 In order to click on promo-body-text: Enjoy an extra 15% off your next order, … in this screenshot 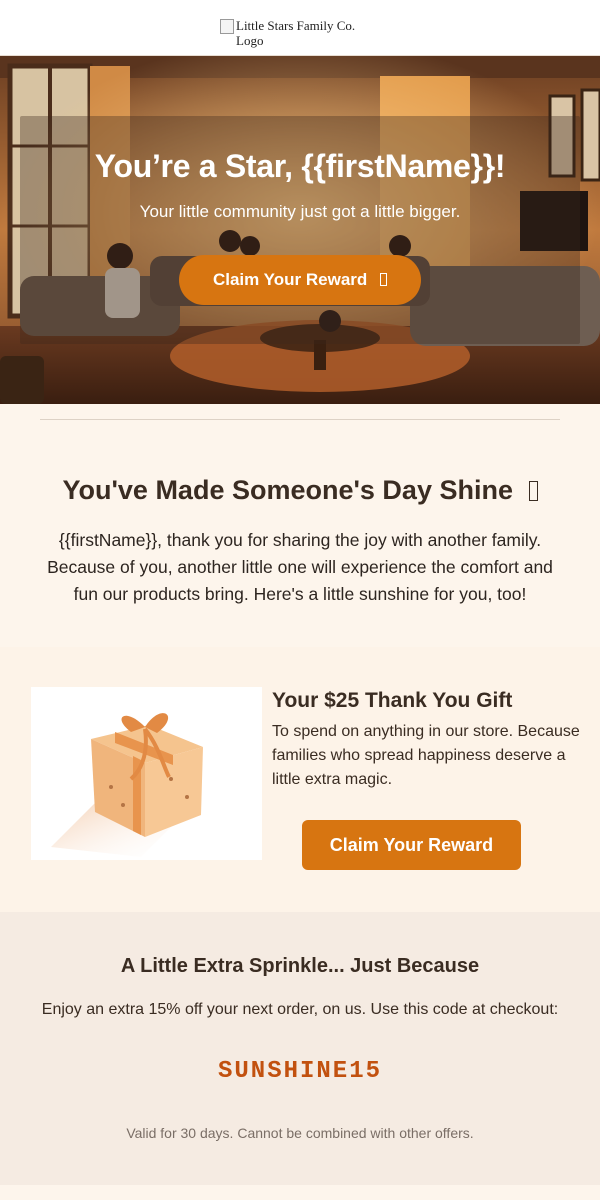, I will do `click(300, 1009)`.